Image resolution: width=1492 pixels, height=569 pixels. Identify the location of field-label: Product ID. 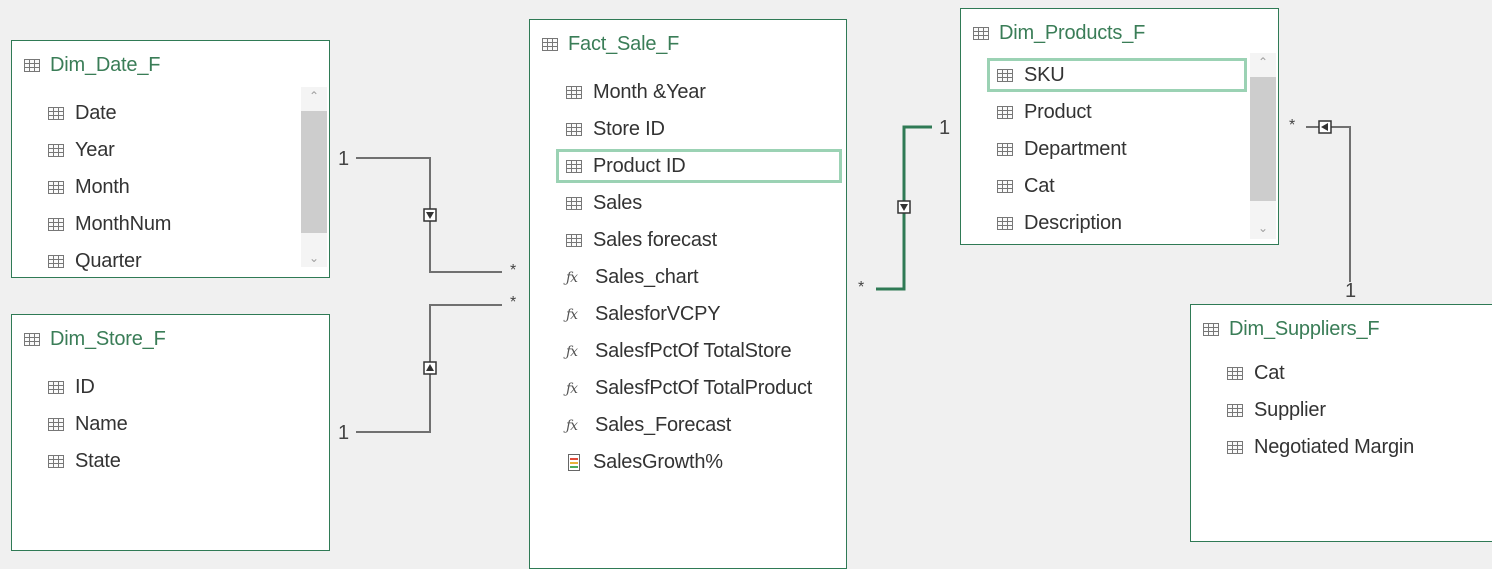
(639, 166).